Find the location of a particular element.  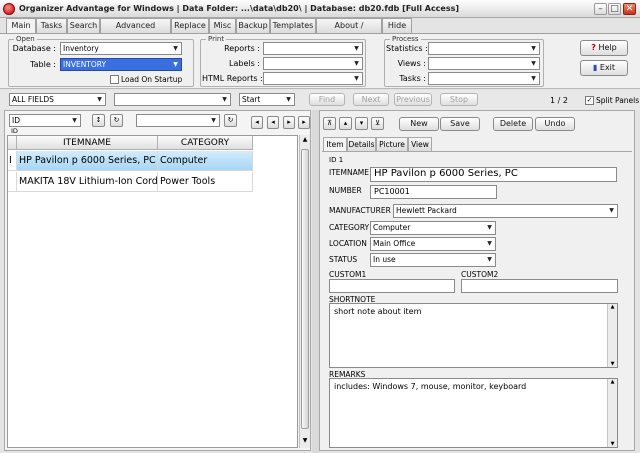

manufacturer-select: Hewlett Packard ▼ is located at coordinates (505, 211).